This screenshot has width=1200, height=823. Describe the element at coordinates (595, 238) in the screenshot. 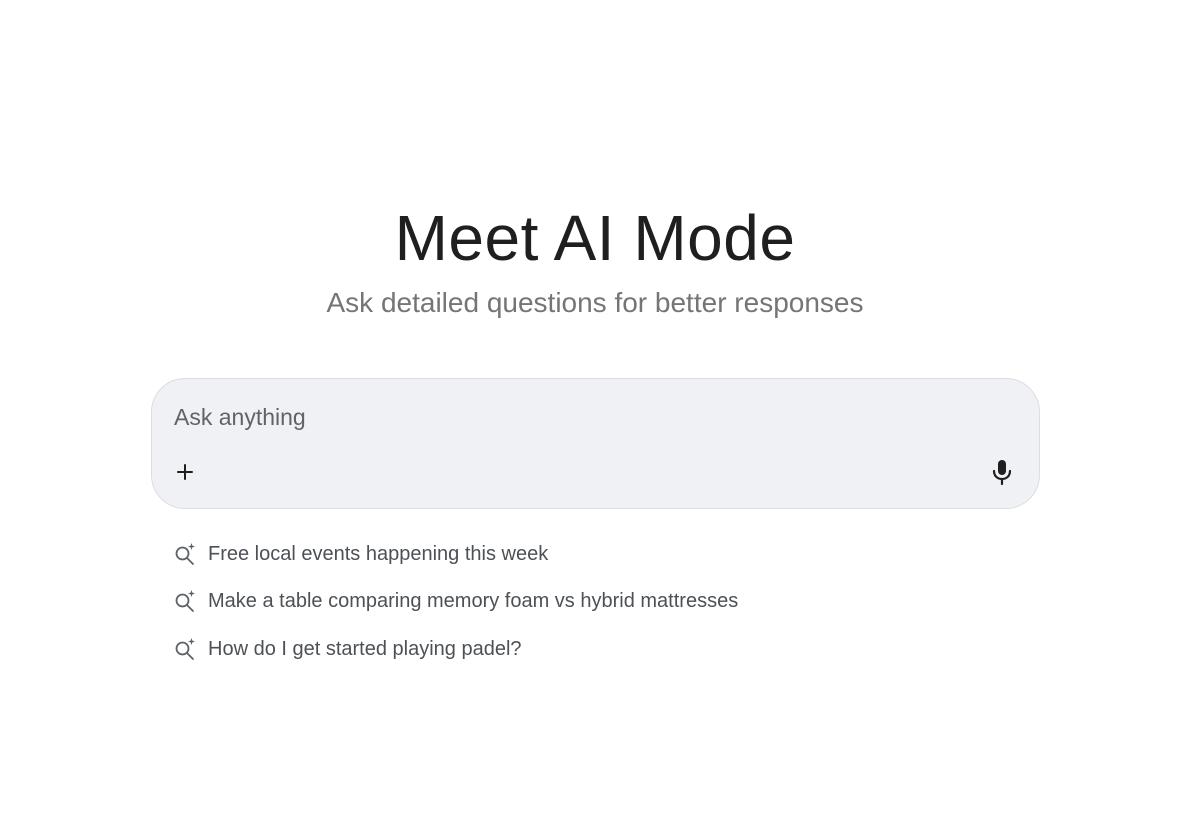

I see `page-title: Meet AI Mode` at that location.